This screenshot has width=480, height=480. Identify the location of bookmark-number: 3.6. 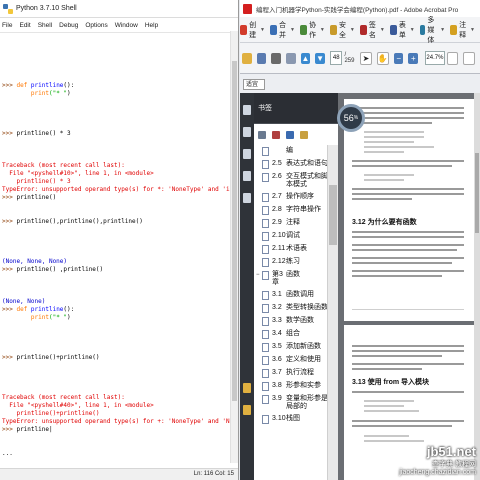
(277, 359).